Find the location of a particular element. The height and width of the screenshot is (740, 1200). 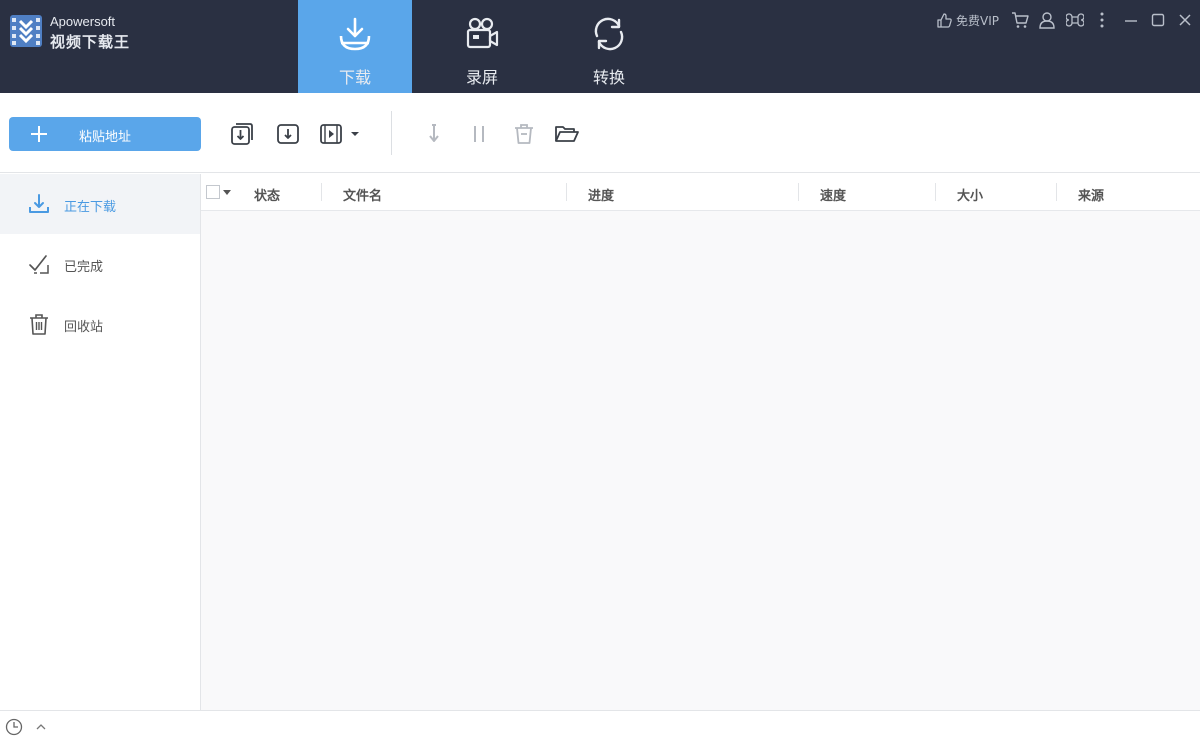

user-icon is located at coordinates (1047, 20).